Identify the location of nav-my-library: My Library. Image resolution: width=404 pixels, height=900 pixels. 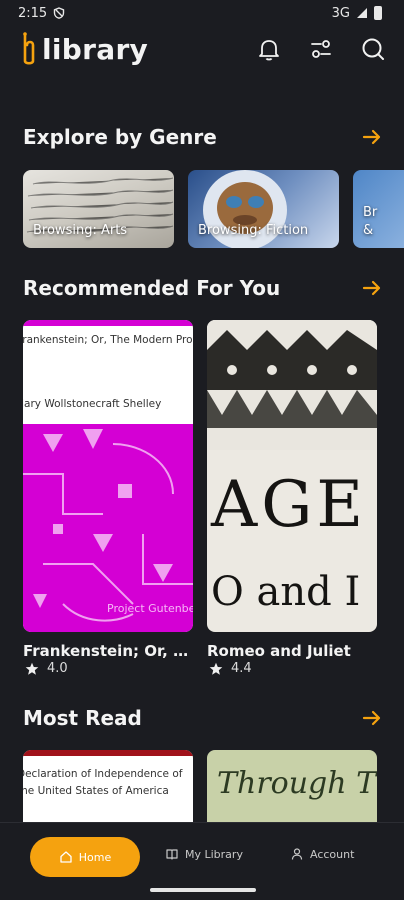
(204, 854).